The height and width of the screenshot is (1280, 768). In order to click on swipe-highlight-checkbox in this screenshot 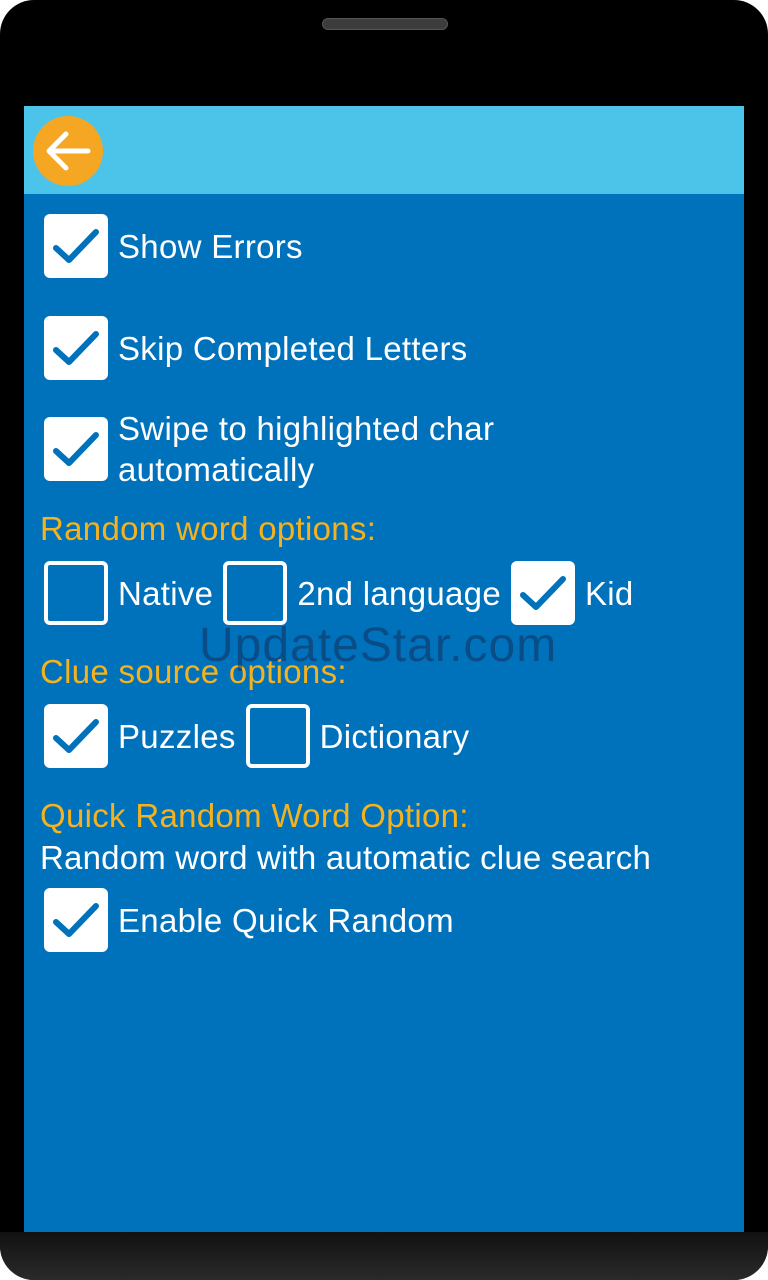, I will do `click(76, 449)`.